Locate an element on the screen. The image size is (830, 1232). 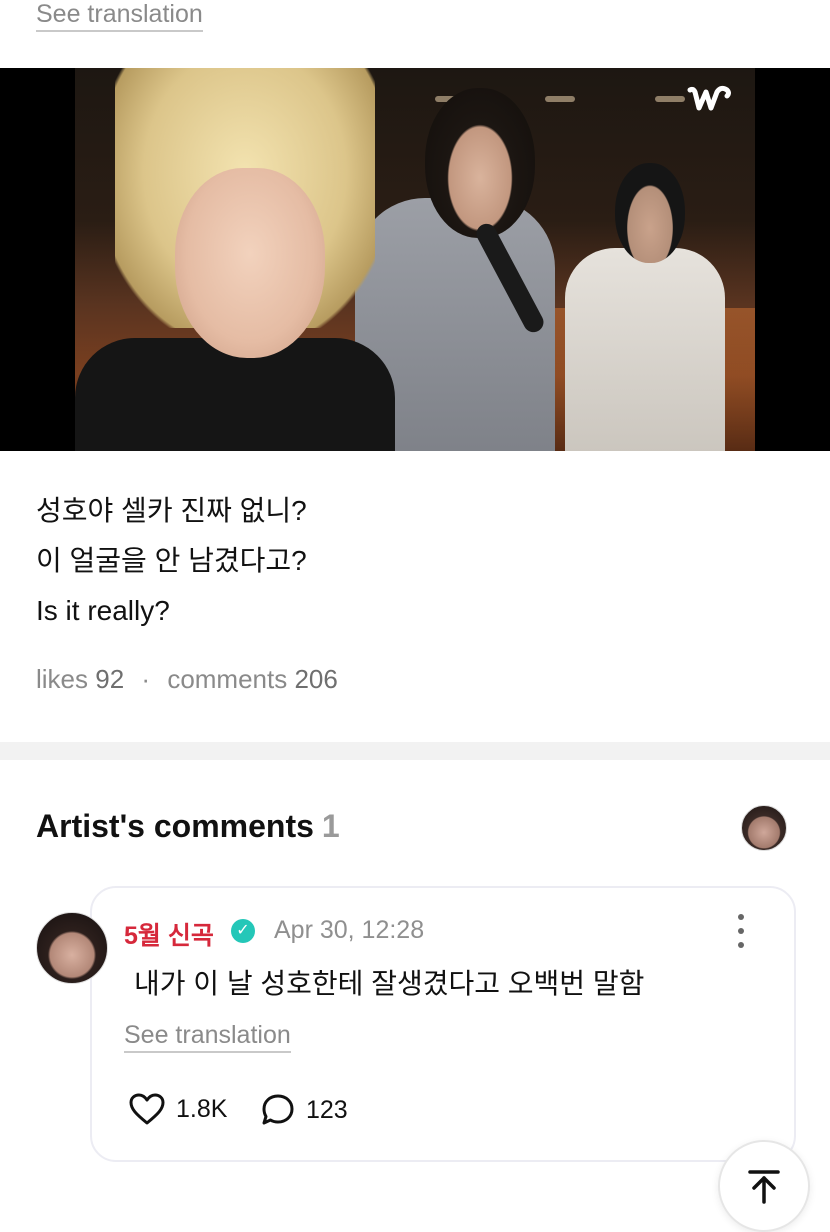
artist-comments-count: 1 is located at coordinates (330, 826).